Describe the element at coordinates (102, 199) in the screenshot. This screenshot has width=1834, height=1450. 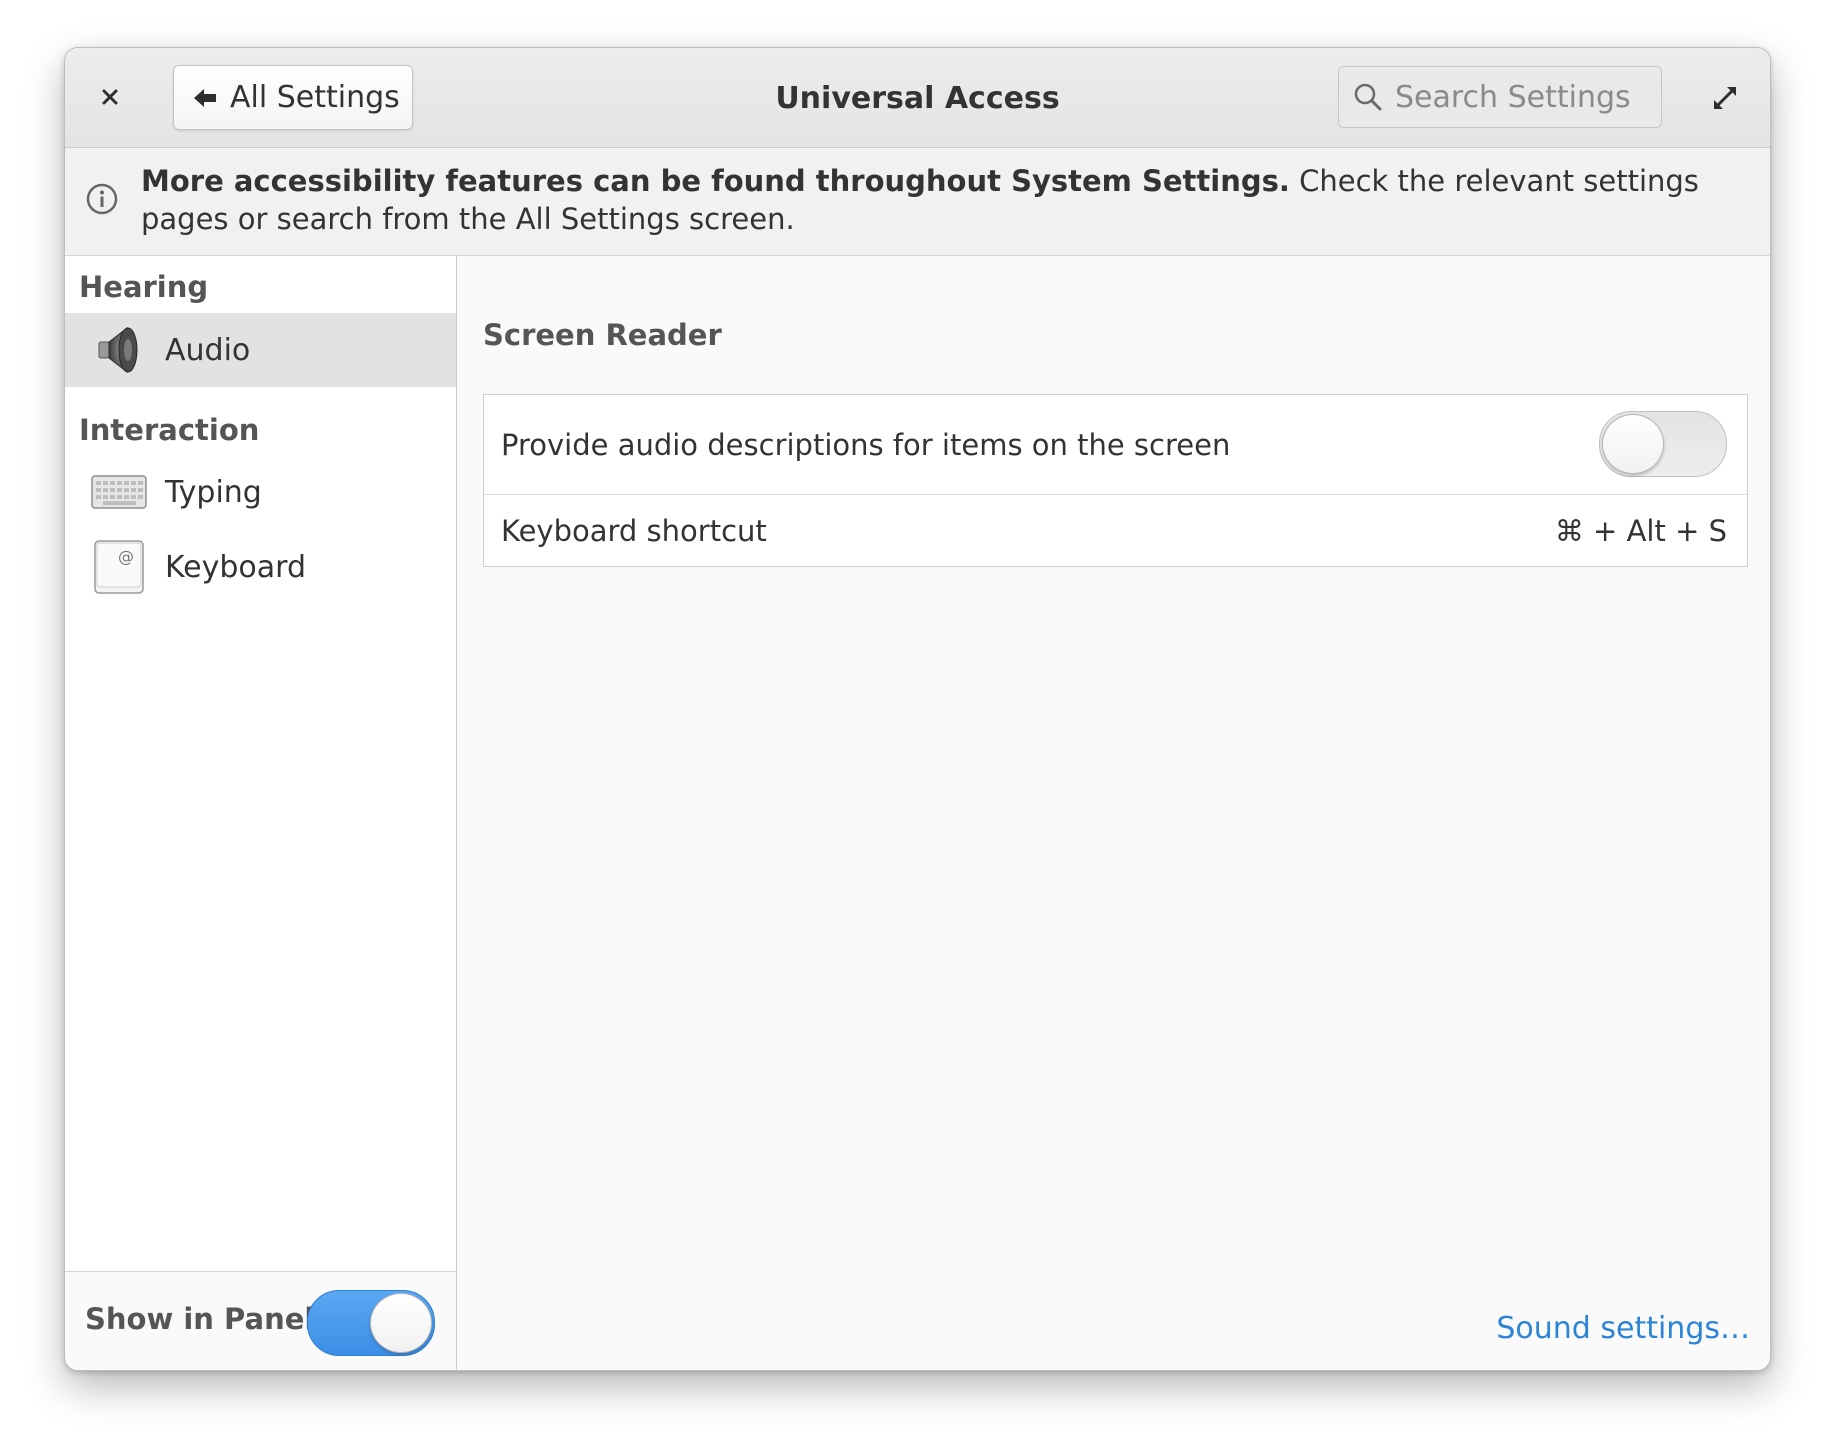
I see `info-icon` at that location.